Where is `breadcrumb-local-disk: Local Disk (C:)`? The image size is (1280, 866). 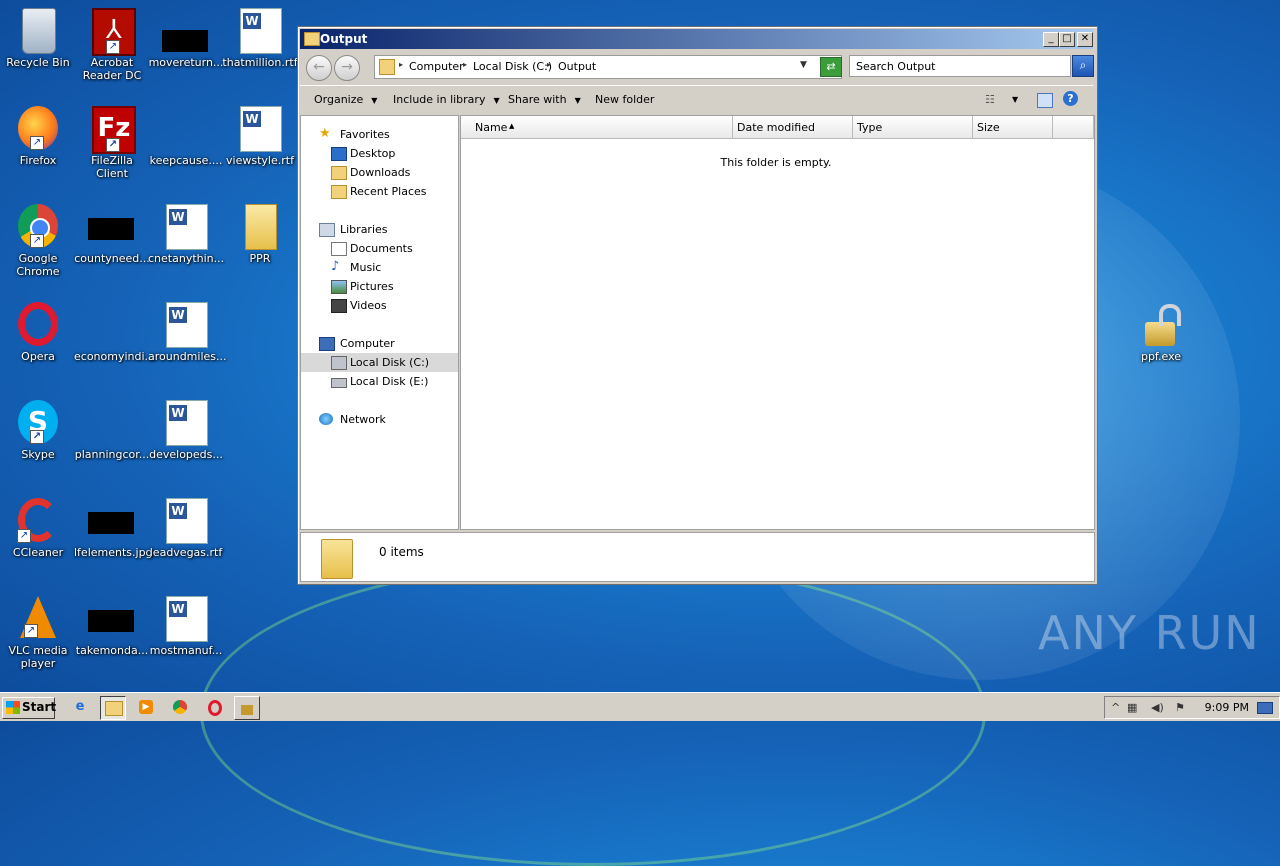 breadcrumb-local-disk: Local Disk (C:) is located at coordinates (512, 66).